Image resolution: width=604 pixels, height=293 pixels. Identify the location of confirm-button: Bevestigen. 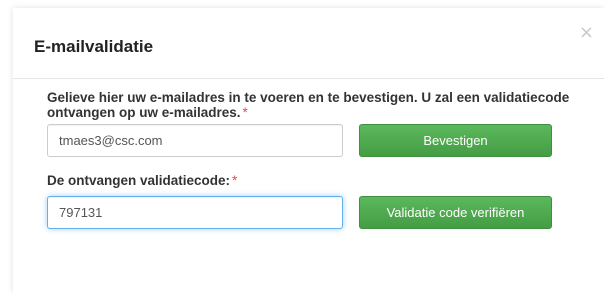
(455, 140).